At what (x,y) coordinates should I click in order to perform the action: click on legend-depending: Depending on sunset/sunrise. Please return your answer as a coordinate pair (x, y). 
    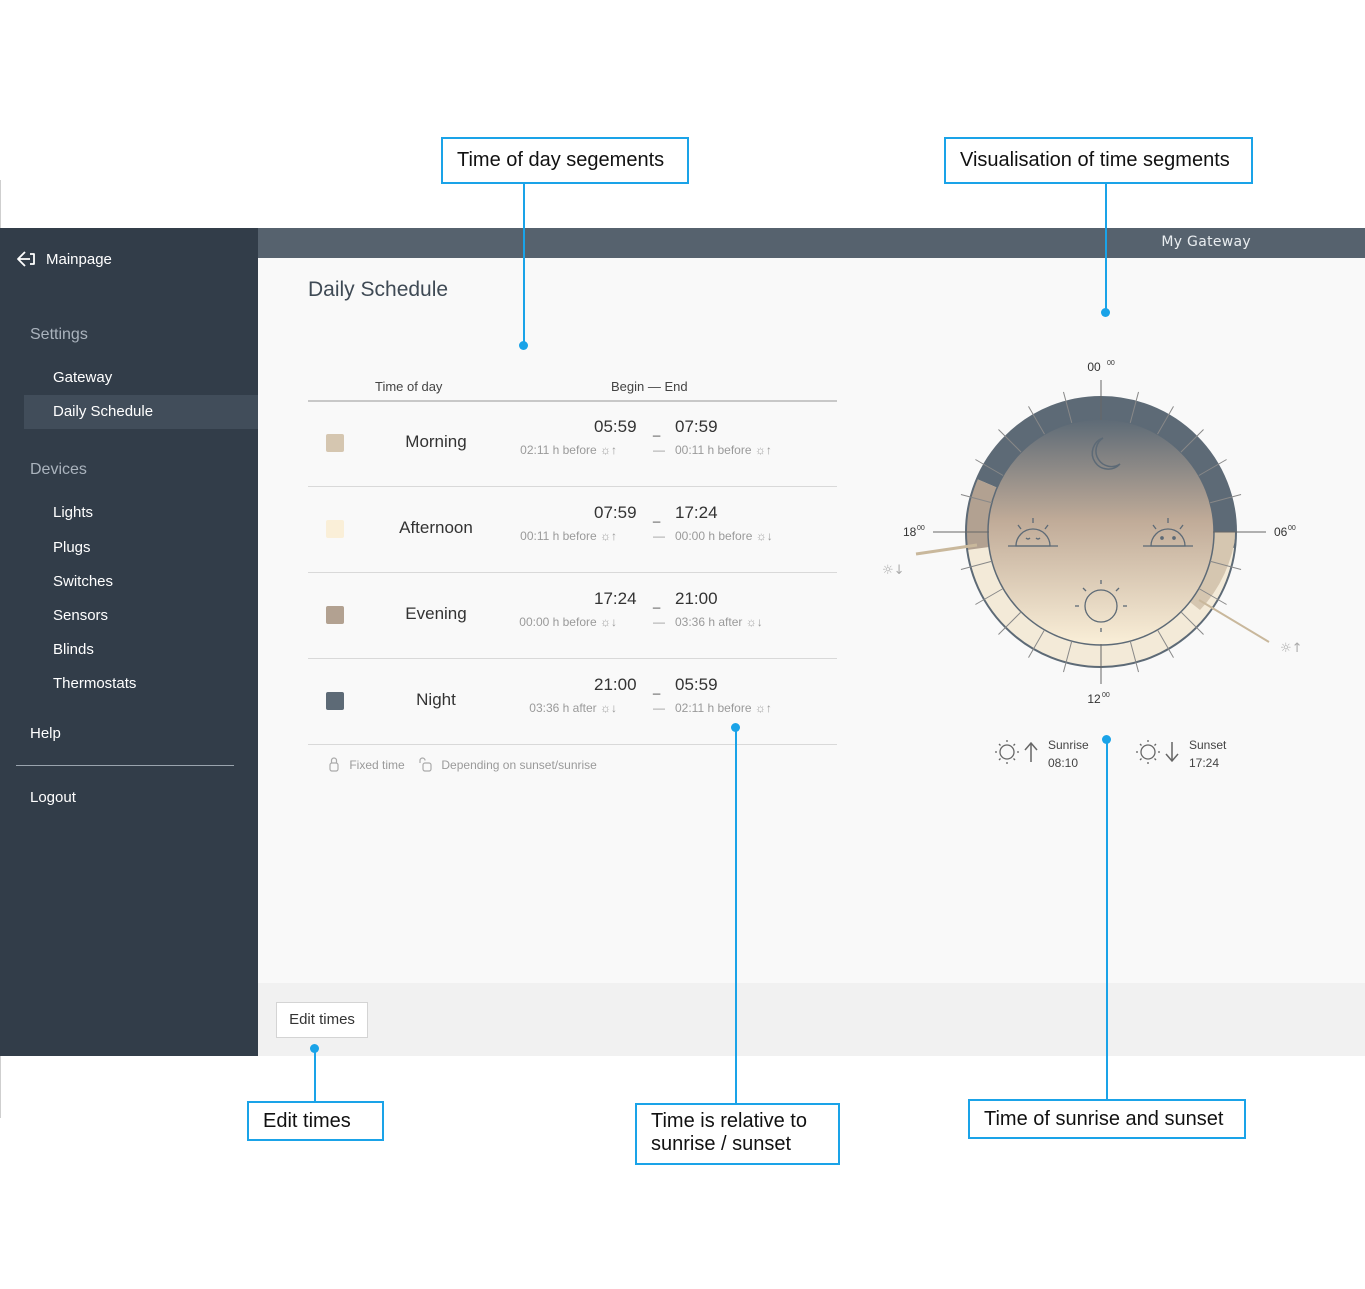
    Looking at the image, I should click on (519, 765).